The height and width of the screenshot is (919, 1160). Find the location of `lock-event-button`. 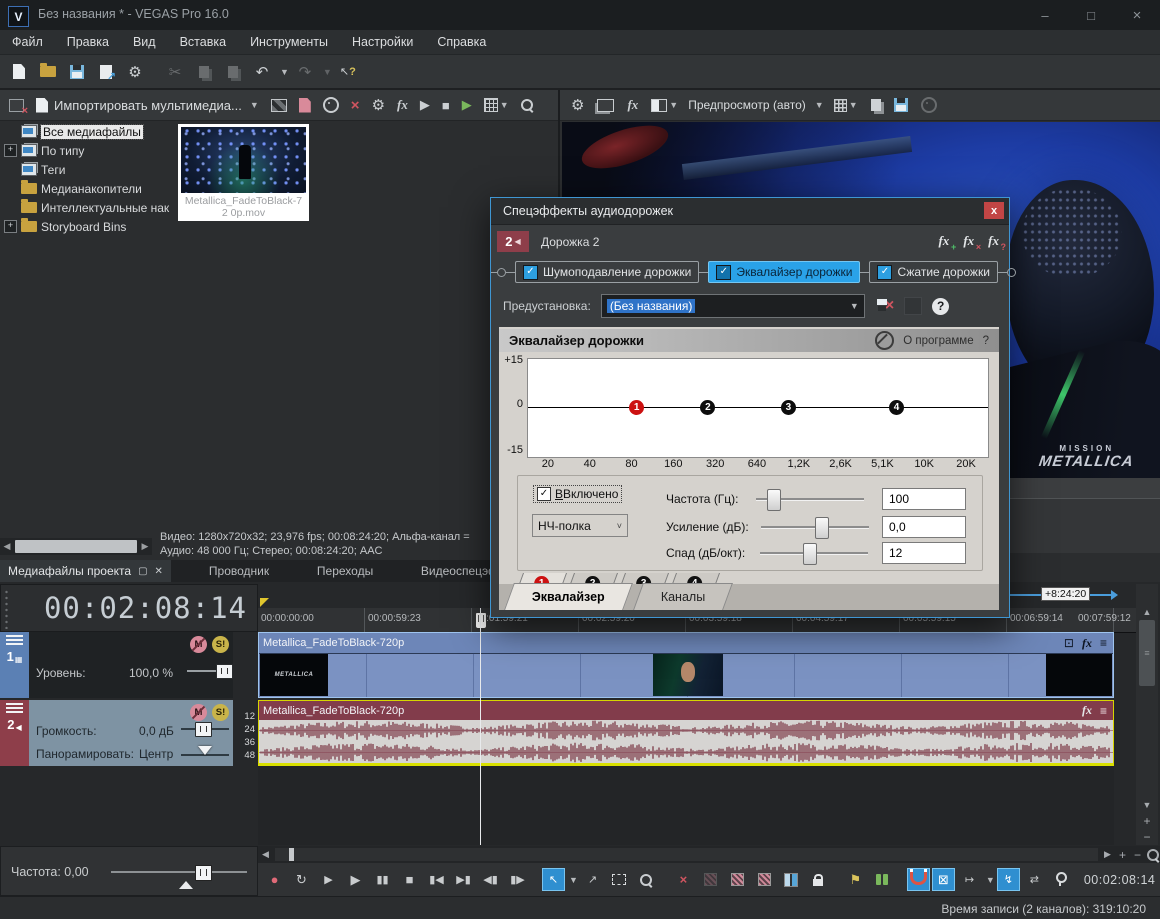

lock-event-button is located at coordinates (818, 879).